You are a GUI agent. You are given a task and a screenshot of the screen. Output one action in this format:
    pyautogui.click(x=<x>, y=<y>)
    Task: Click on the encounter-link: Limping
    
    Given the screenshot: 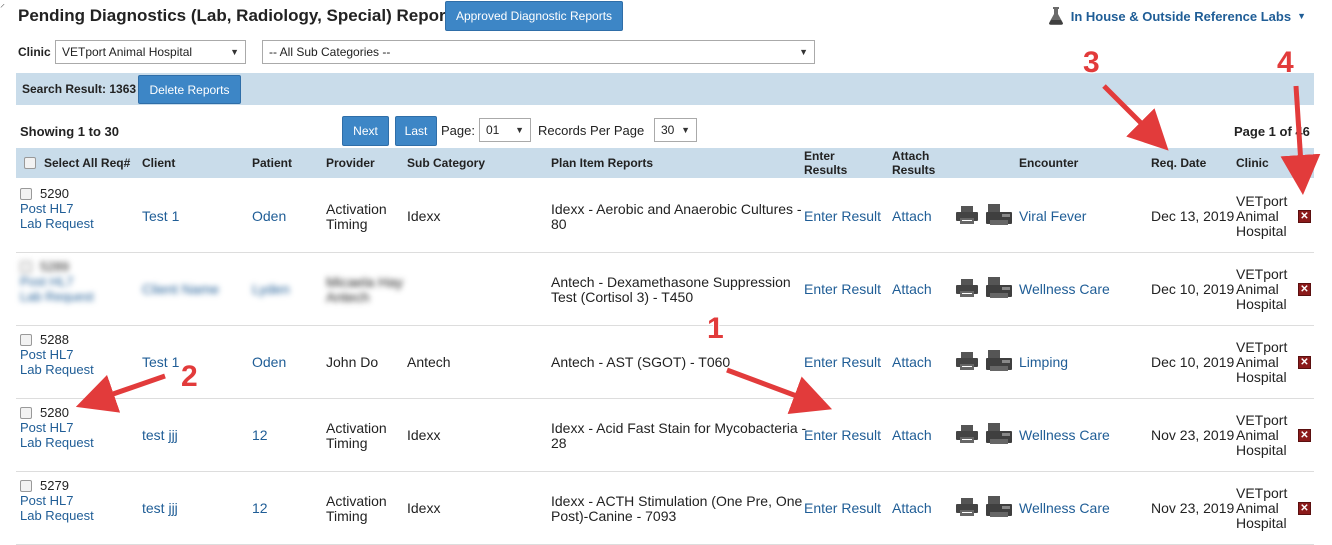 What is the action you would take?
    pyautogui.click(x=1043, y=362)
    